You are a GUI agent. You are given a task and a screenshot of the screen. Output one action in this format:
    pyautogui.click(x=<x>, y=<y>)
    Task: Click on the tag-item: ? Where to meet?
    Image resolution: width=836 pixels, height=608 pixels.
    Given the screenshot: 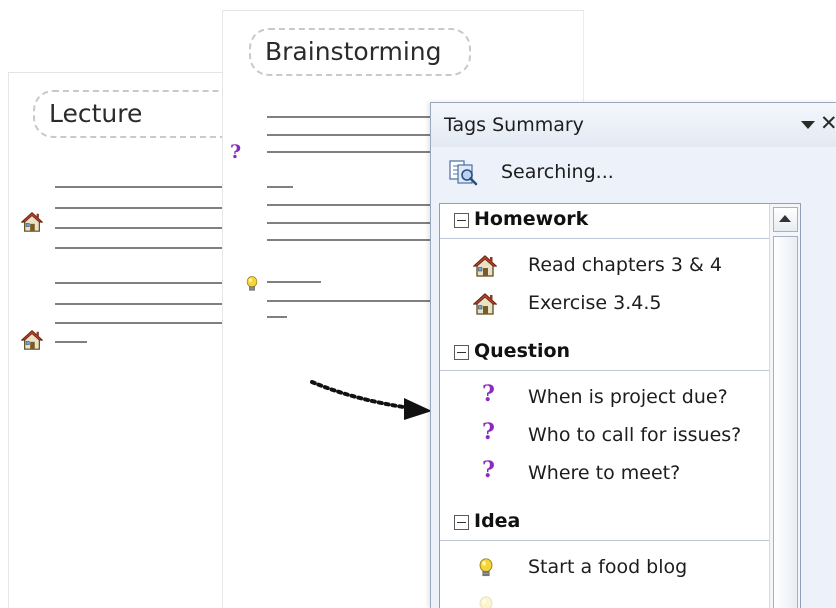 What is the action you would take?
    pyautogui.click(x=620, y=475)
    